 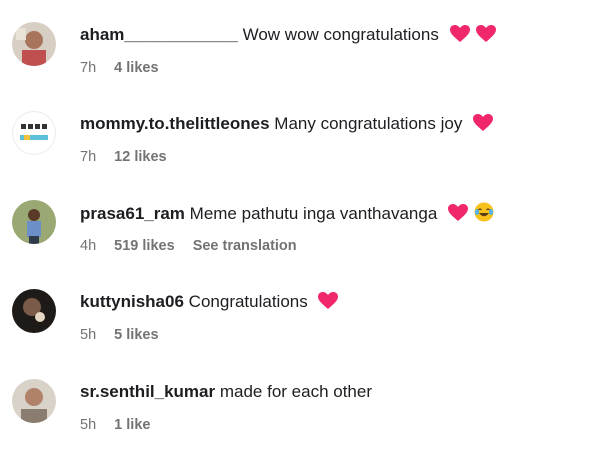 What do you see at coordinates (159, 34) in the screenshot?
I see `comment-username: aham____________` at bounding box center [159, 34].